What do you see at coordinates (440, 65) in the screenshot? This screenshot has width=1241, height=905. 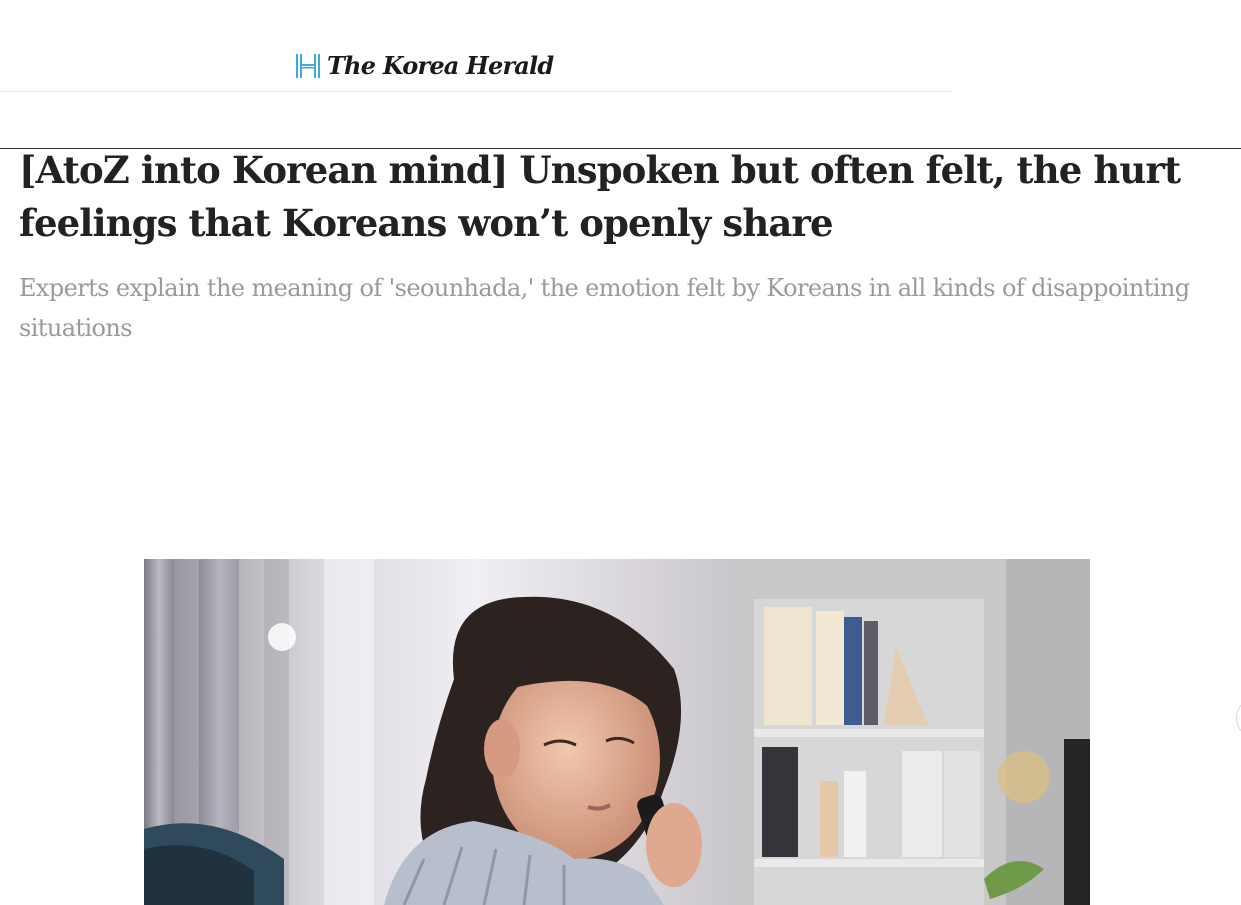 I see `logo-wordmark: The Korea Herald` at bounding box center [440, 65].